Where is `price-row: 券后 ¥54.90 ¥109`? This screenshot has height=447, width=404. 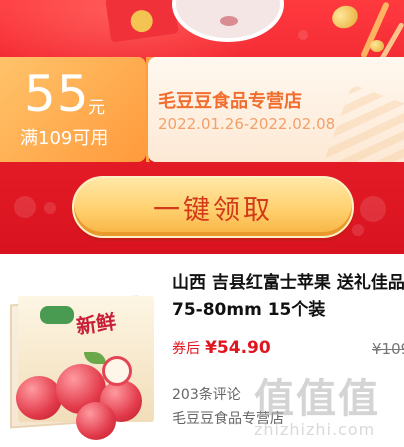 price-row: 券后 ¥54.90 ¥109 is located at coordinates (288, 350).